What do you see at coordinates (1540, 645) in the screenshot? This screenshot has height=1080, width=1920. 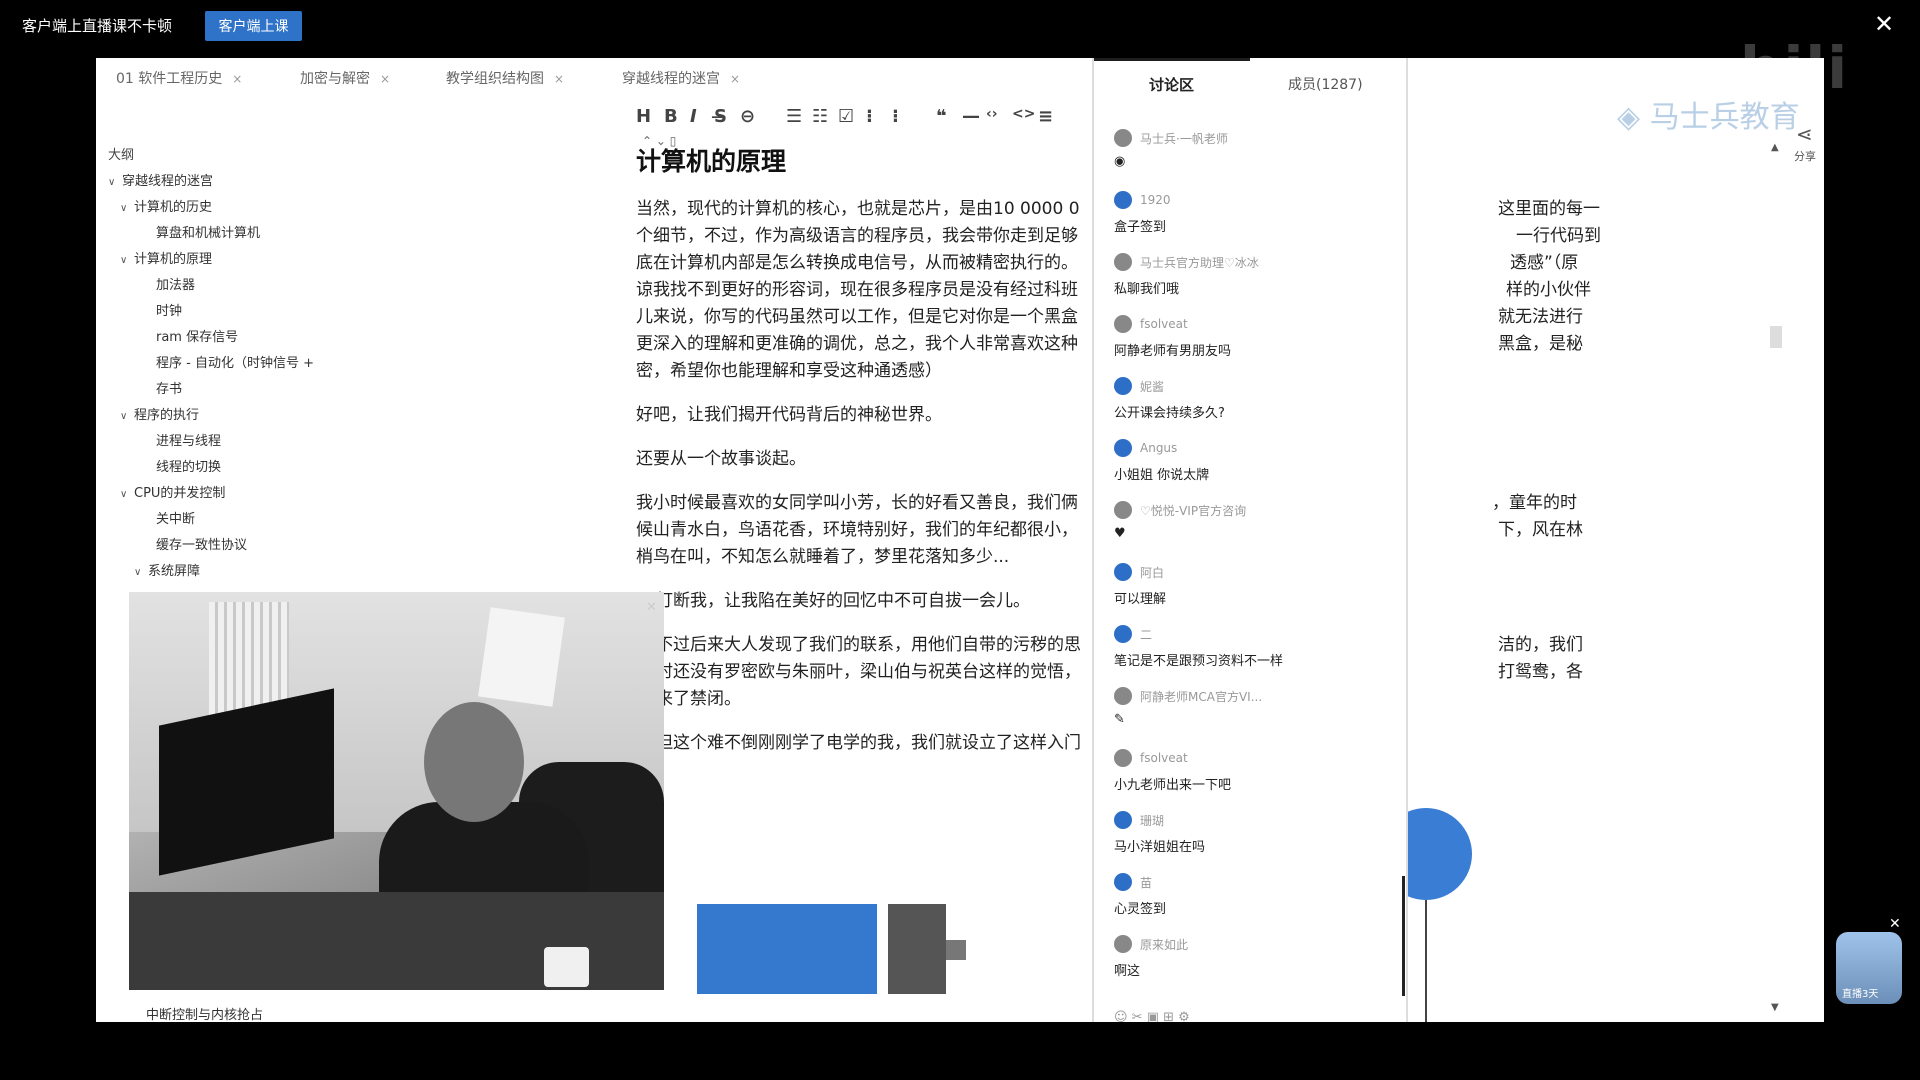 I see `paragraph-fragment: 洁的，我们` at bounding box center [1540, 645].